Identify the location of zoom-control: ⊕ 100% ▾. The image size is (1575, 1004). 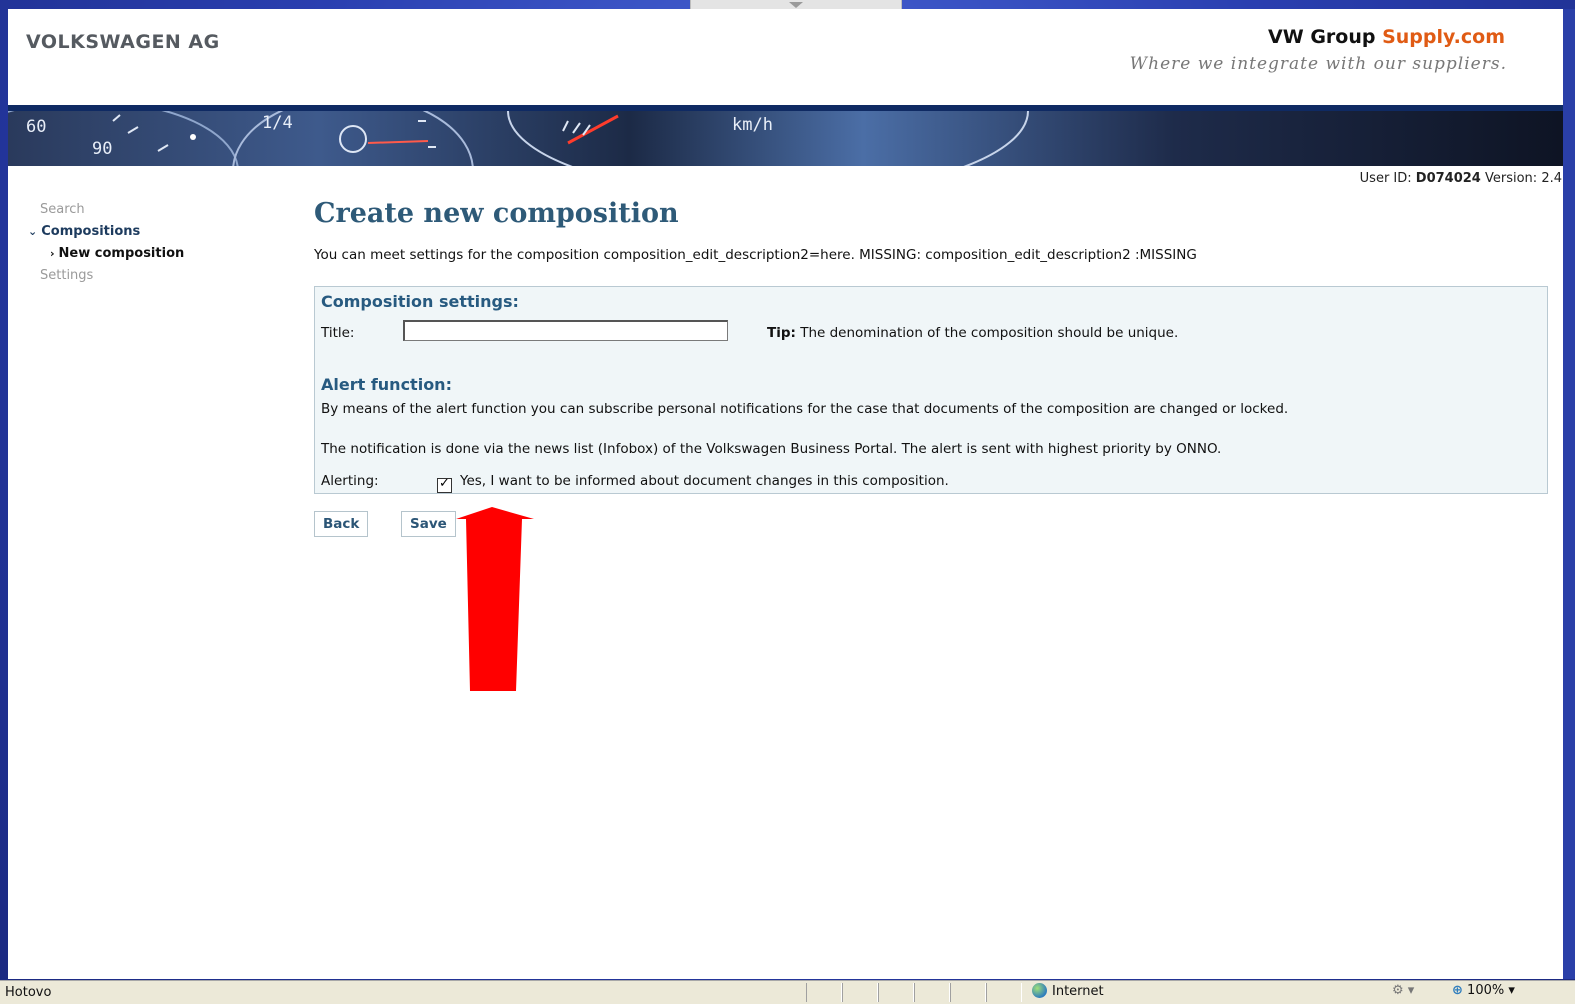
(1483, 990).